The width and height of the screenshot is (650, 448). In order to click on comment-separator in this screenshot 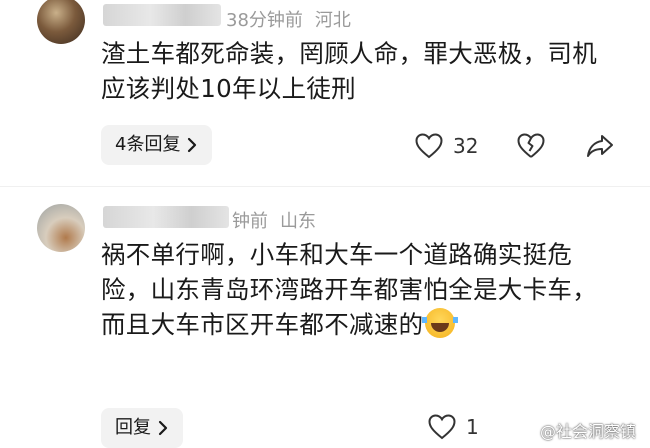, I will do `click(325, 186)`.